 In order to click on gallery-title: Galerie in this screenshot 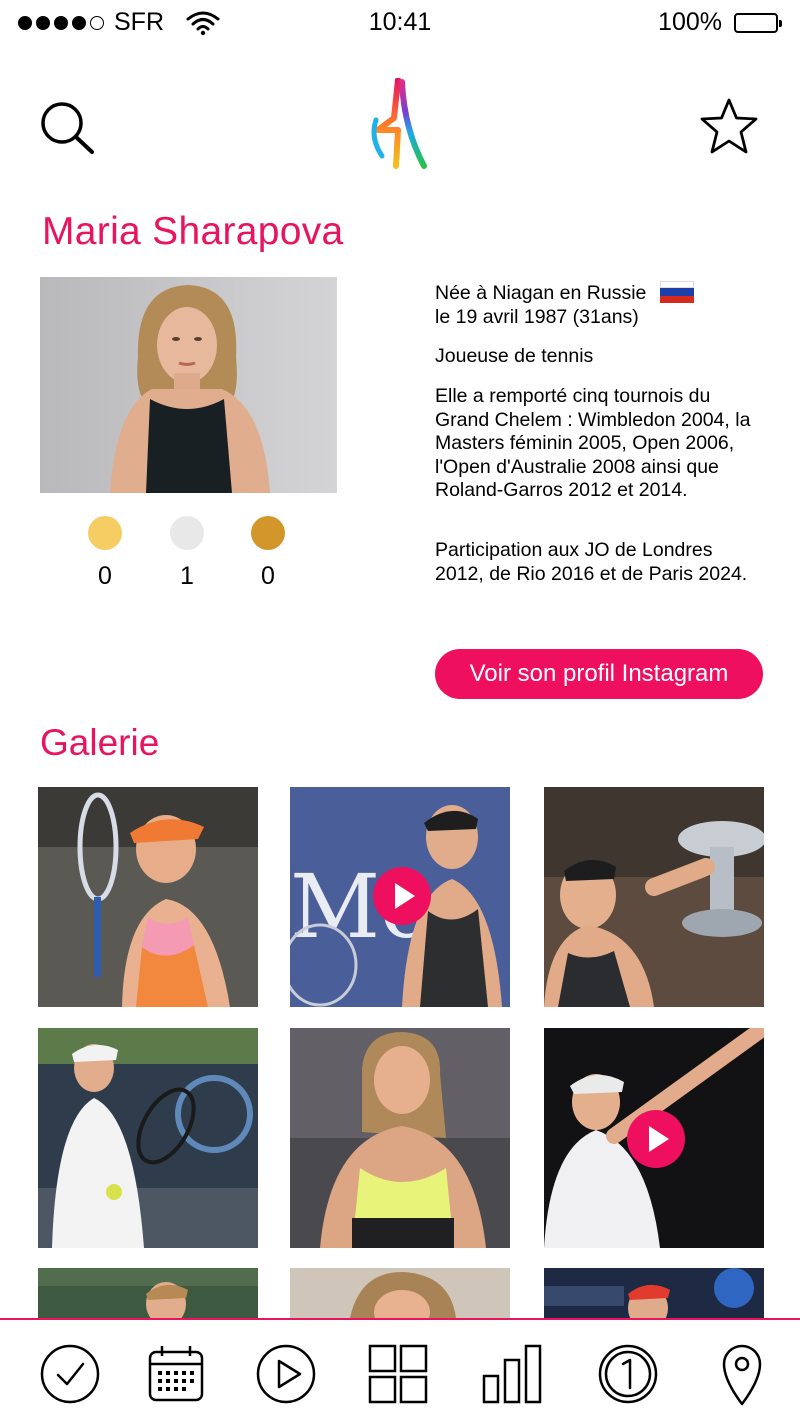, I will do `click(100, 742)`.